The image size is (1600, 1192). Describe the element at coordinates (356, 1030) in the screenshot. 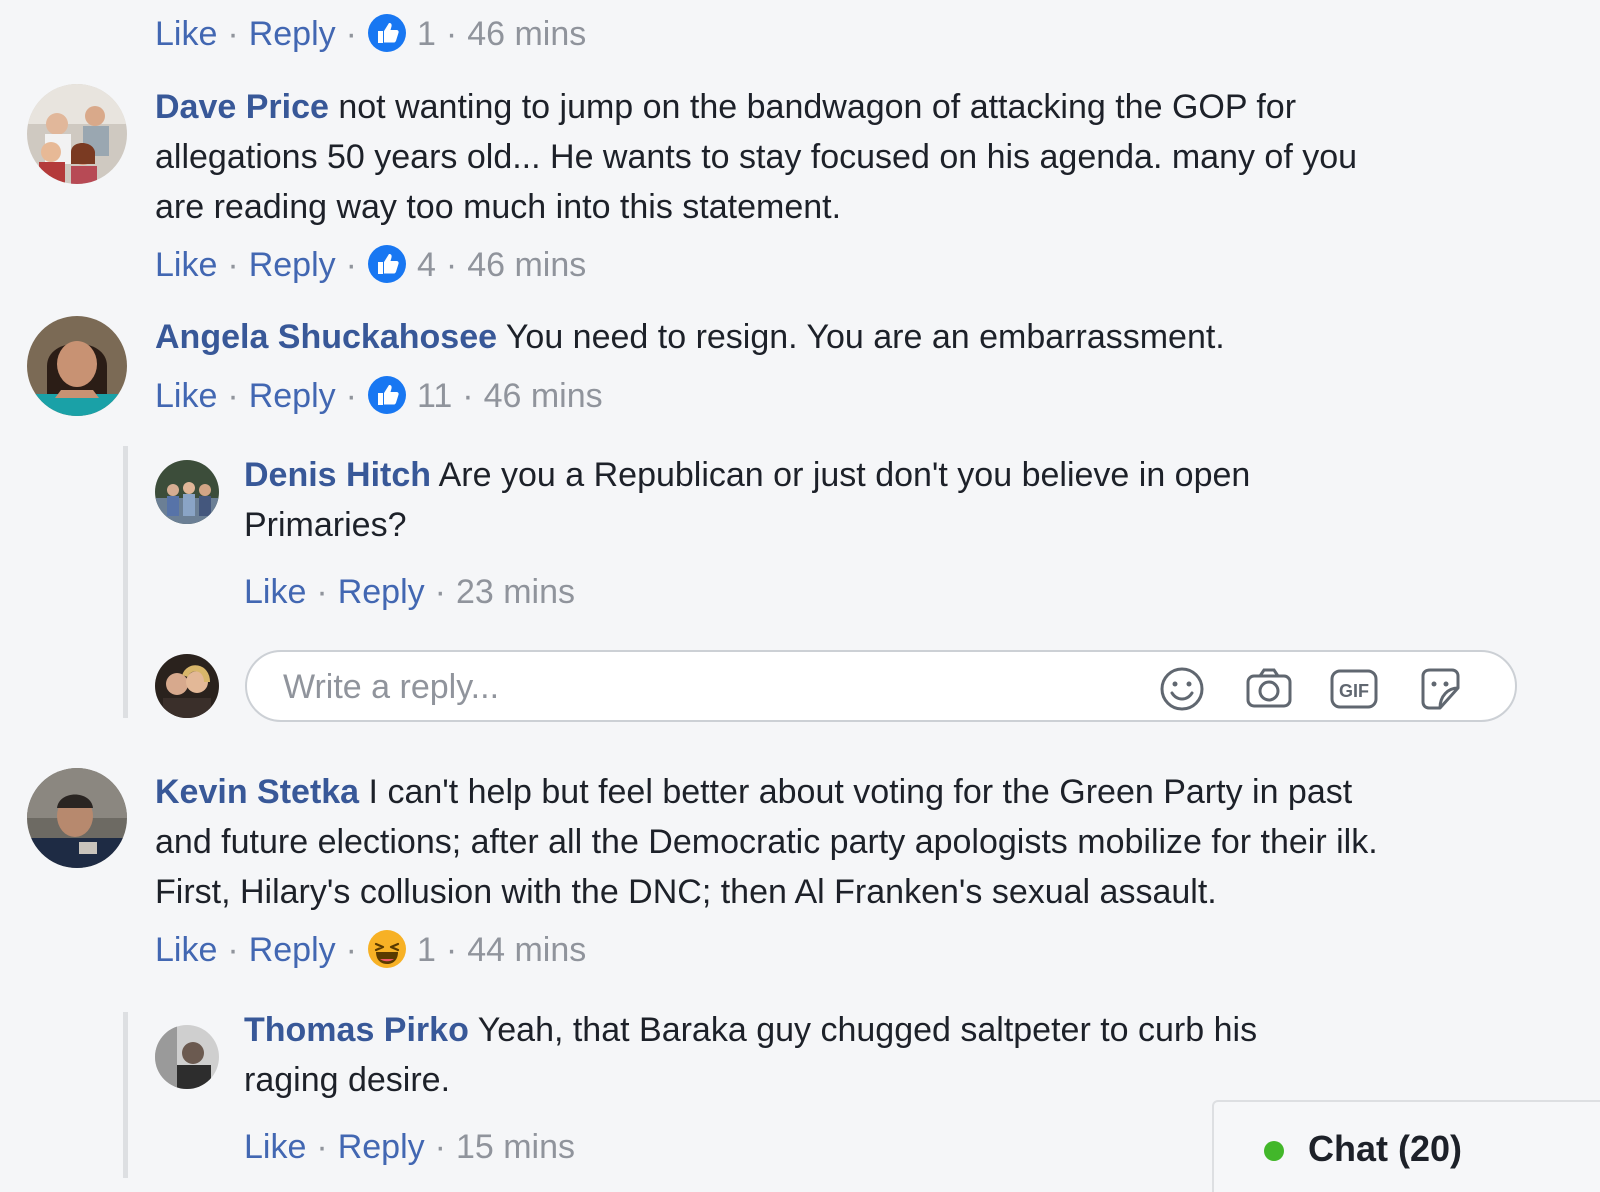

I see `comment-author: Thomas Pirko` at that location.